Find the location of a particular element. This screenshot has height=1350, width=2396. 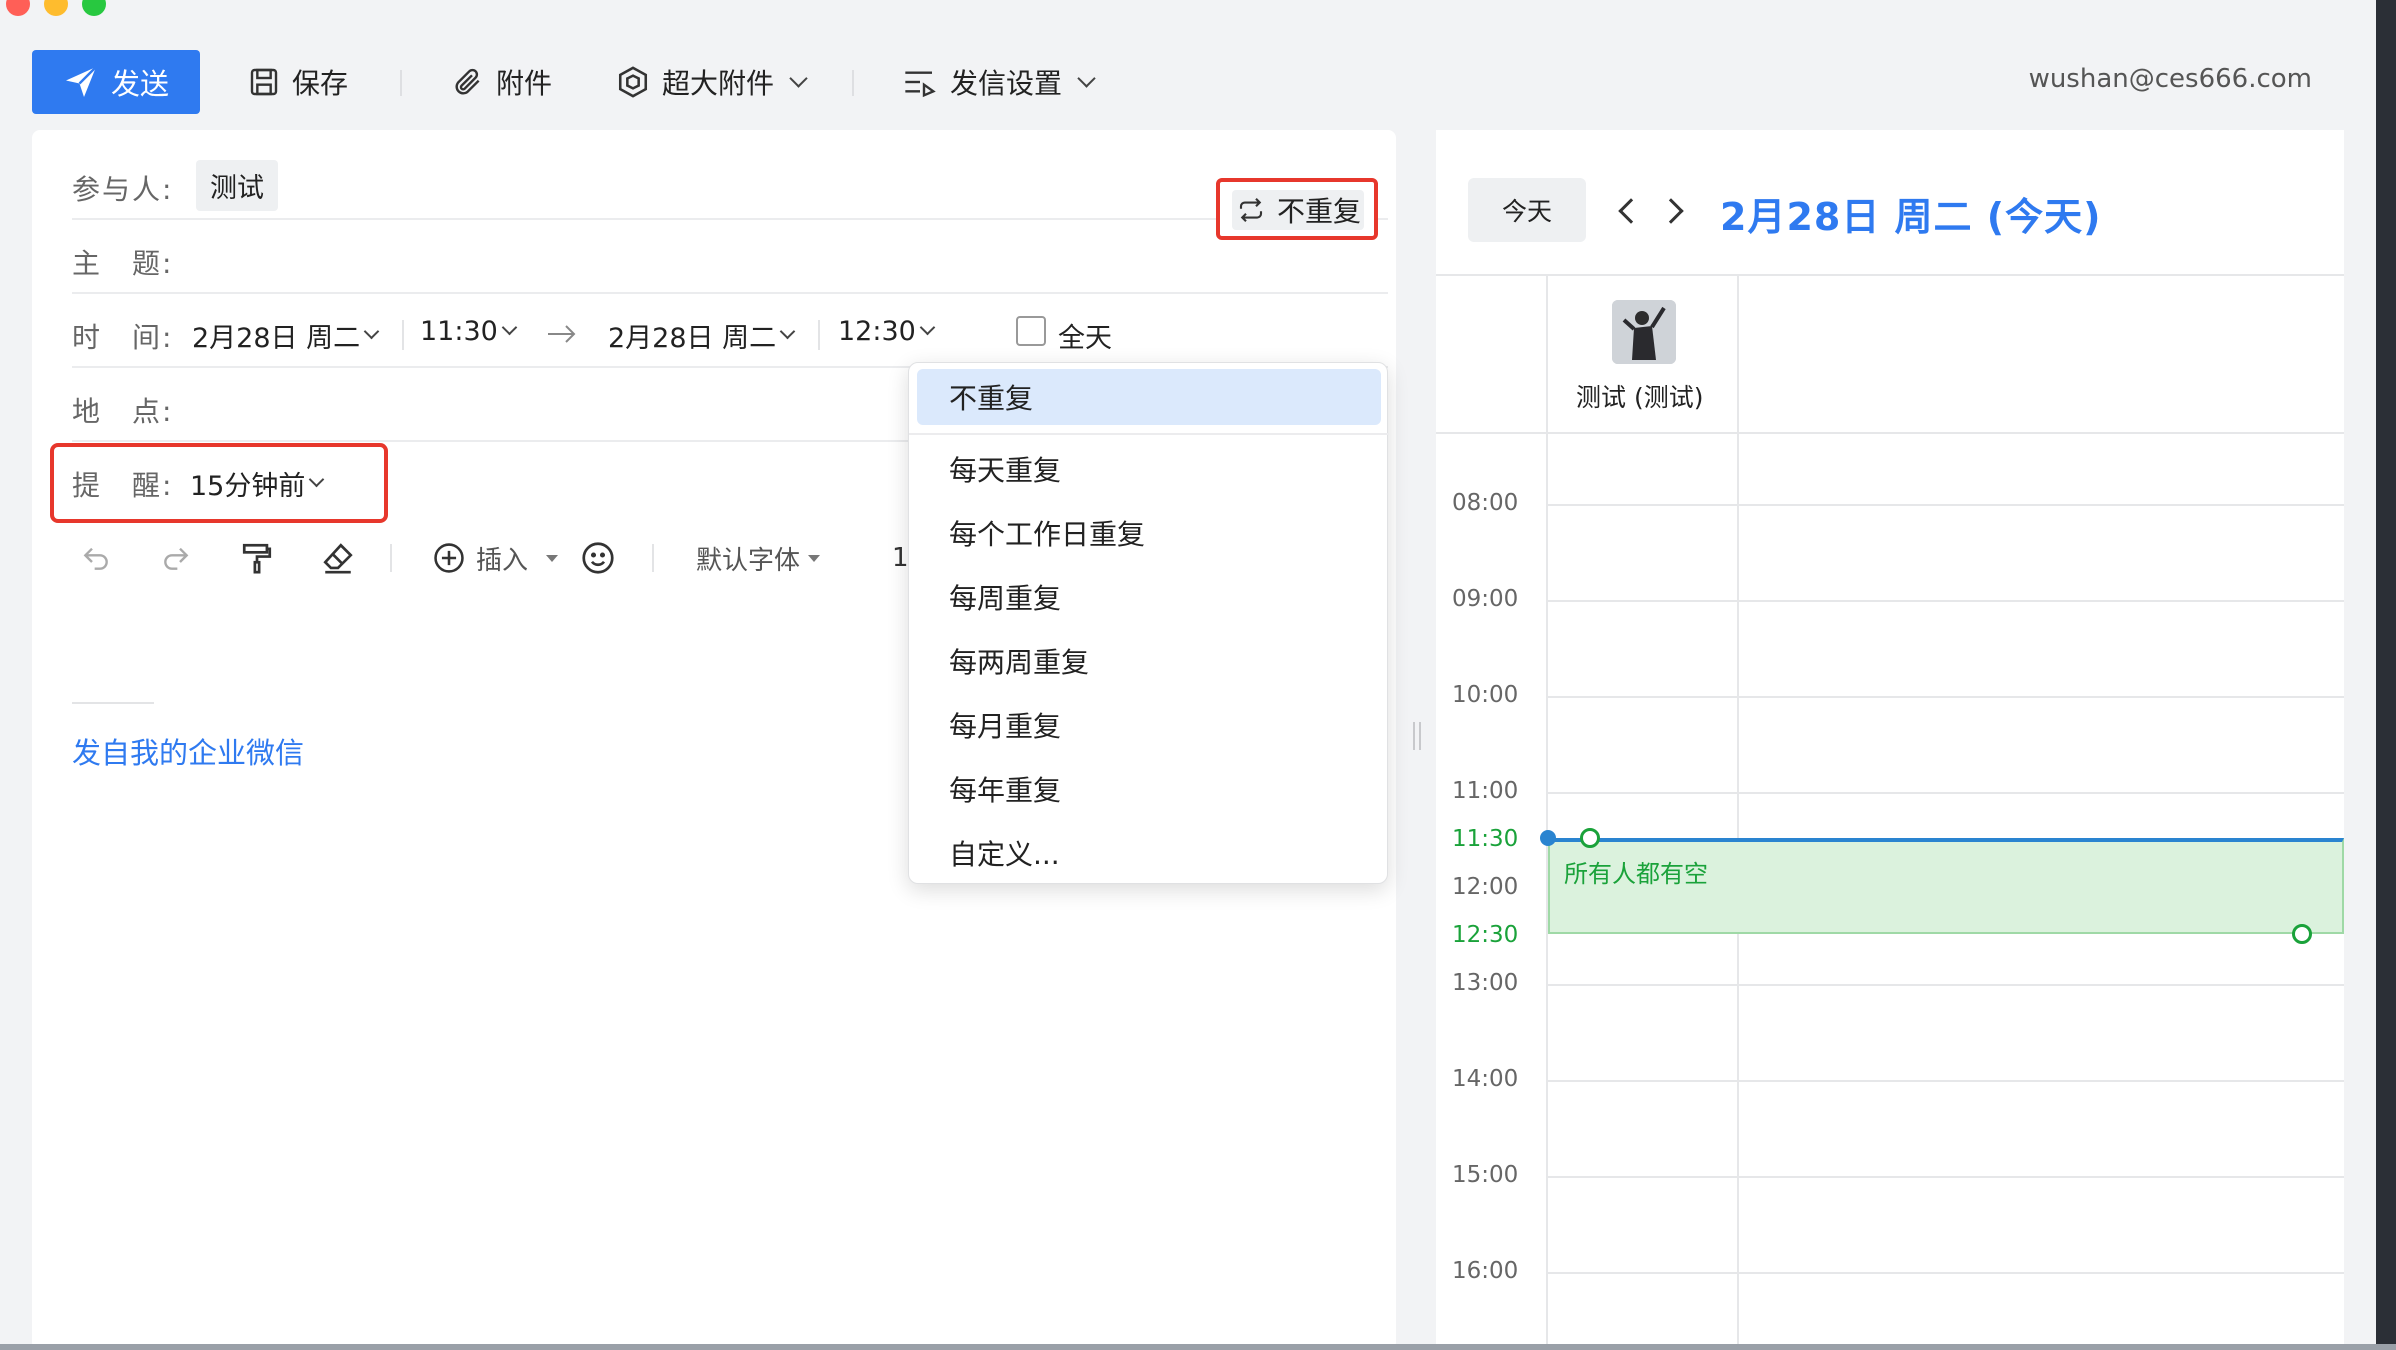

current-time-dot is located at coordinates (1548, 838).